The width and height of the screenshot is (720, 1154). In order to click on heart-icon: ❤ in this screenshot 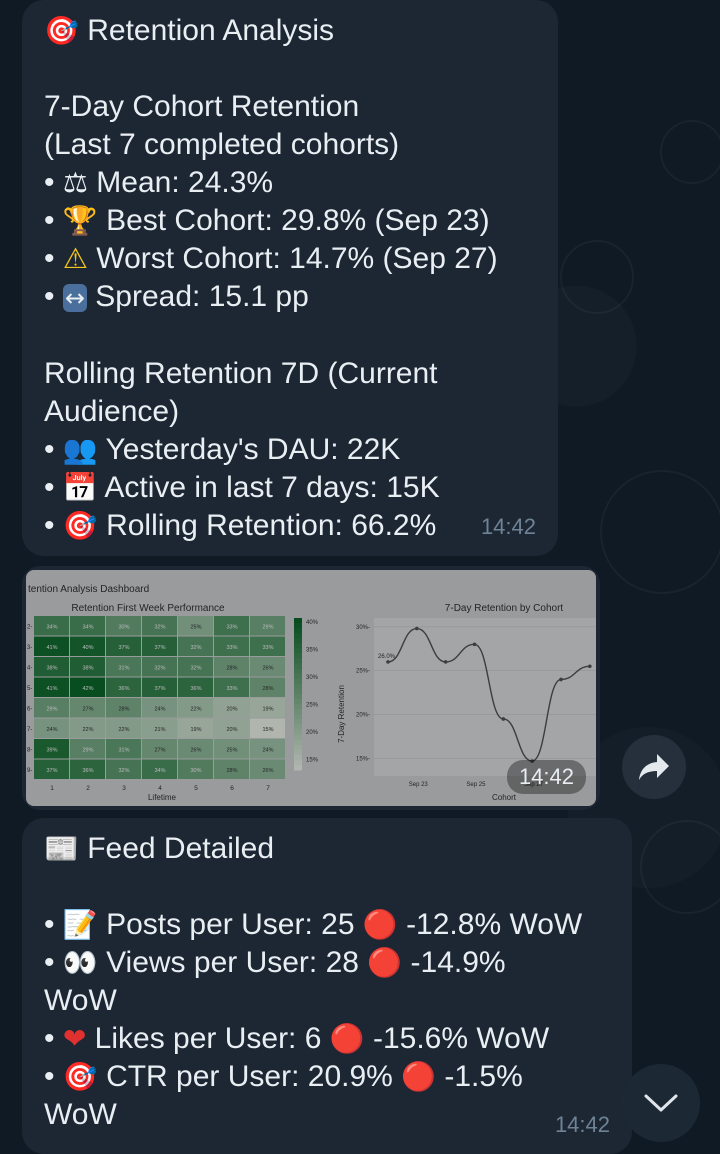, I will do `click(74, 1038)`.